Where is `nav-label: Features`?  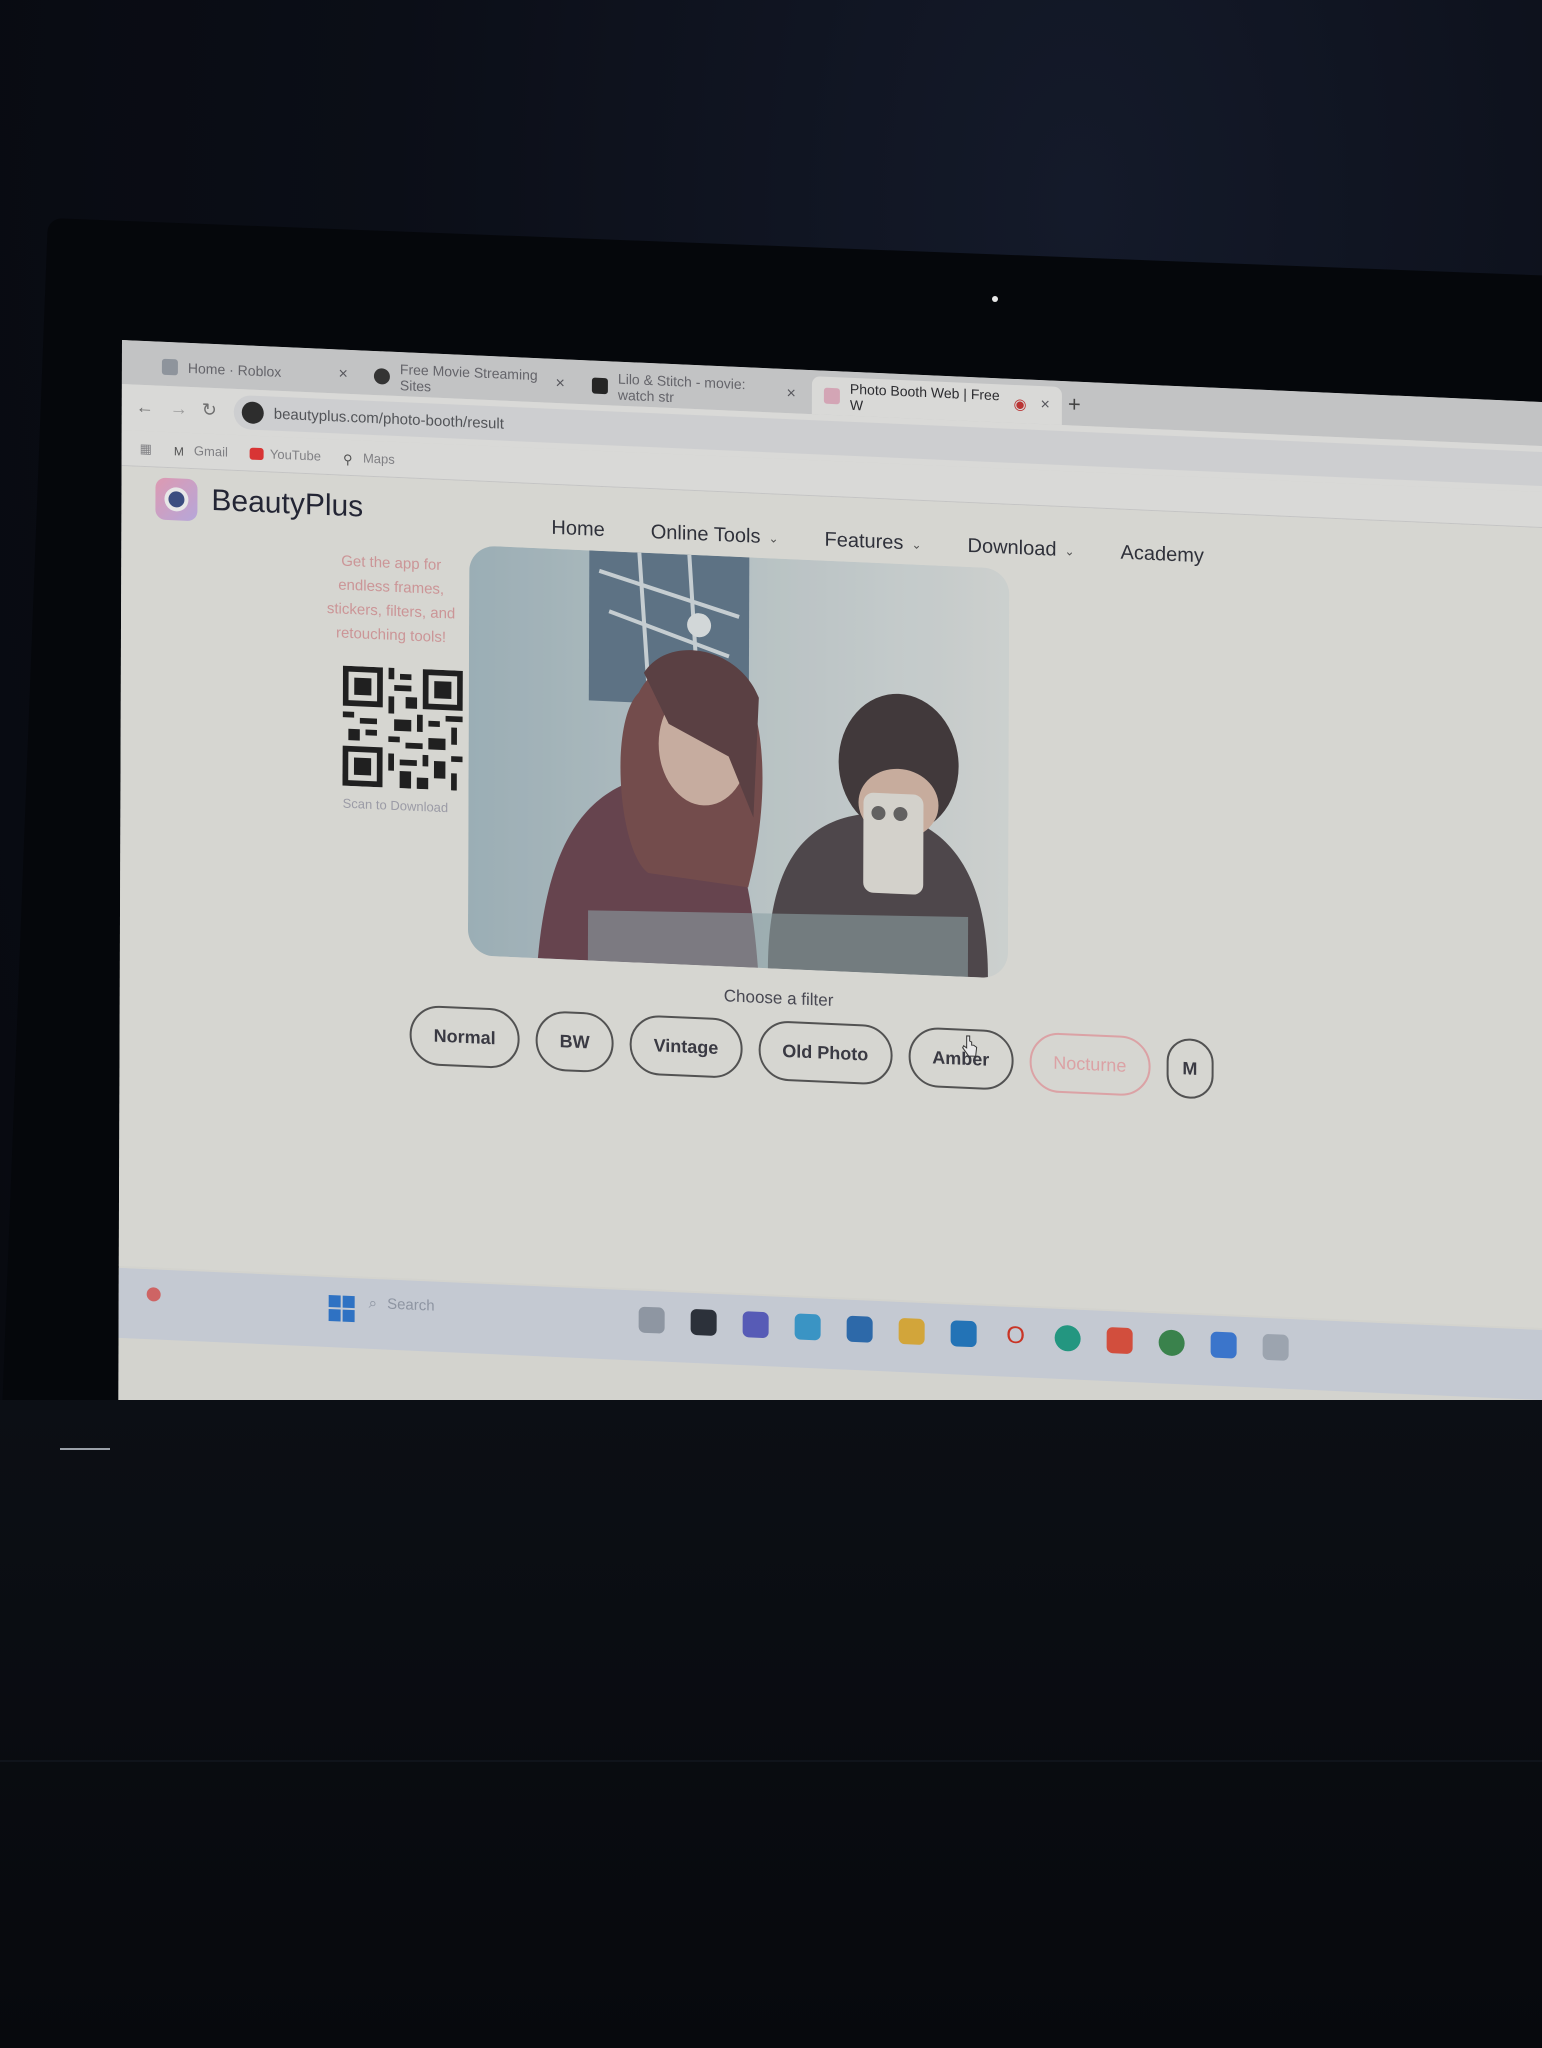 nav-label: Features is located at coordinates (864, 541).